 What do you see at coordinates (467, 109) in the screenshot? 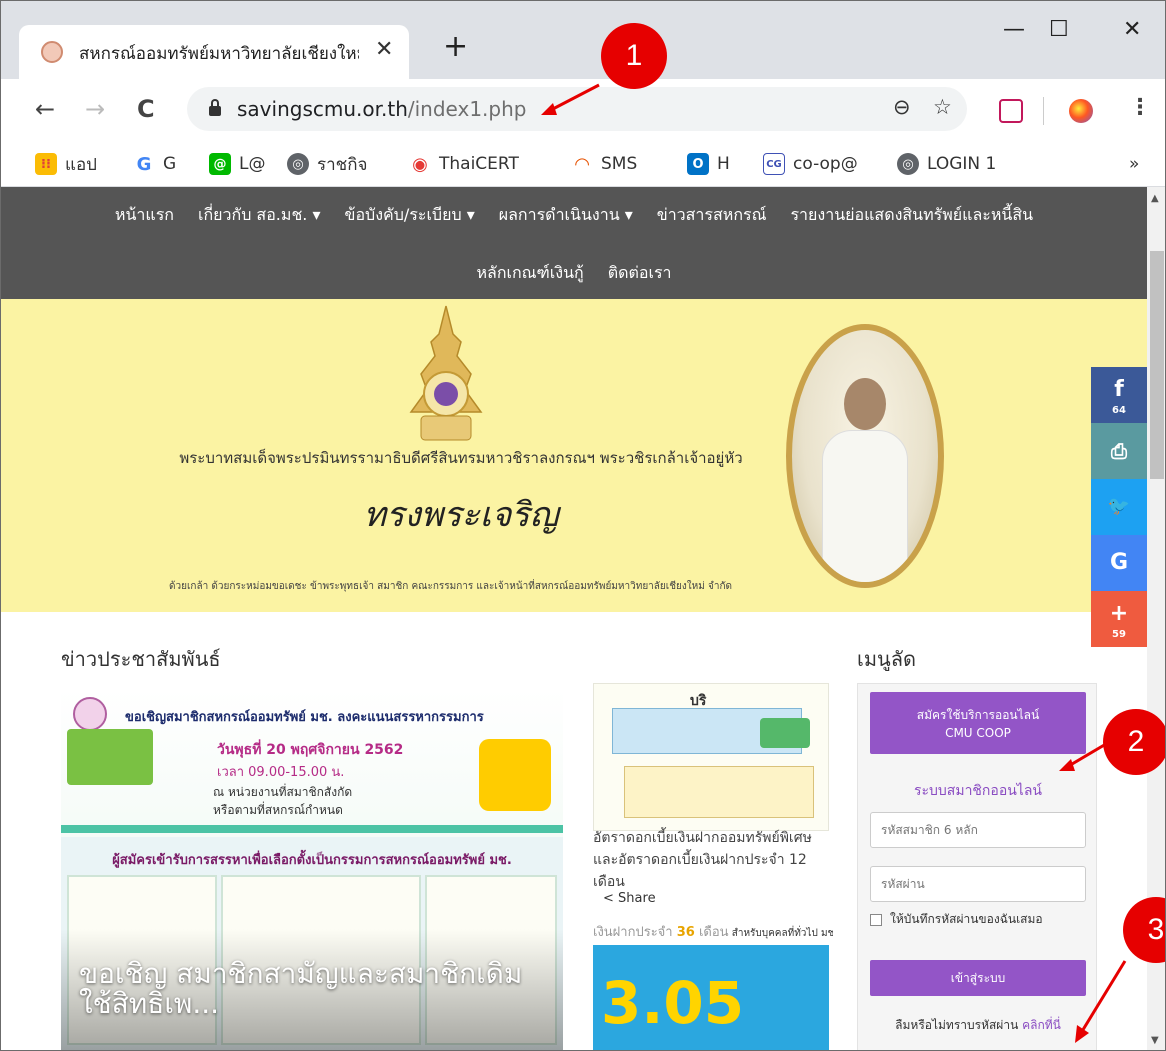
I see `url-path: /index1.php` at bounding box center [467, 109].